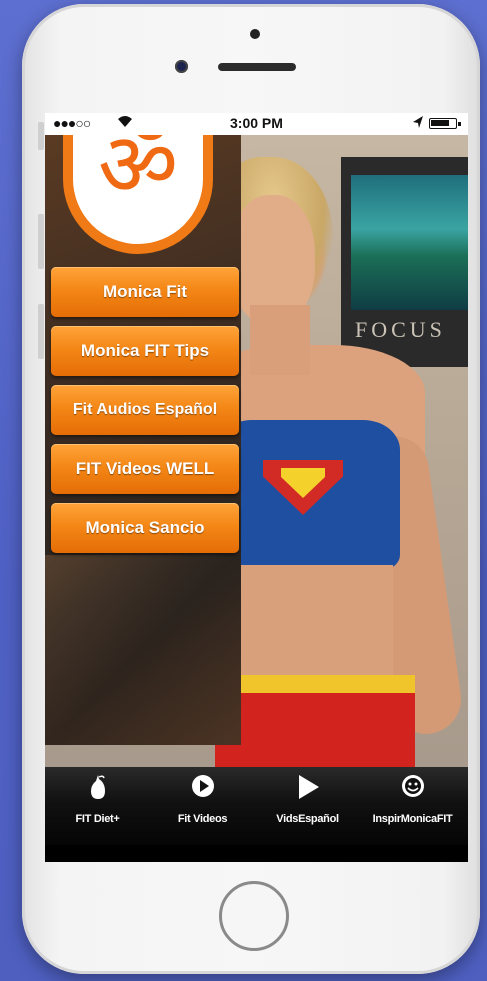 The image size is (487, 981). I want to click on menu-item-monica-sancio: Monica Sancio, so click(145, 528).